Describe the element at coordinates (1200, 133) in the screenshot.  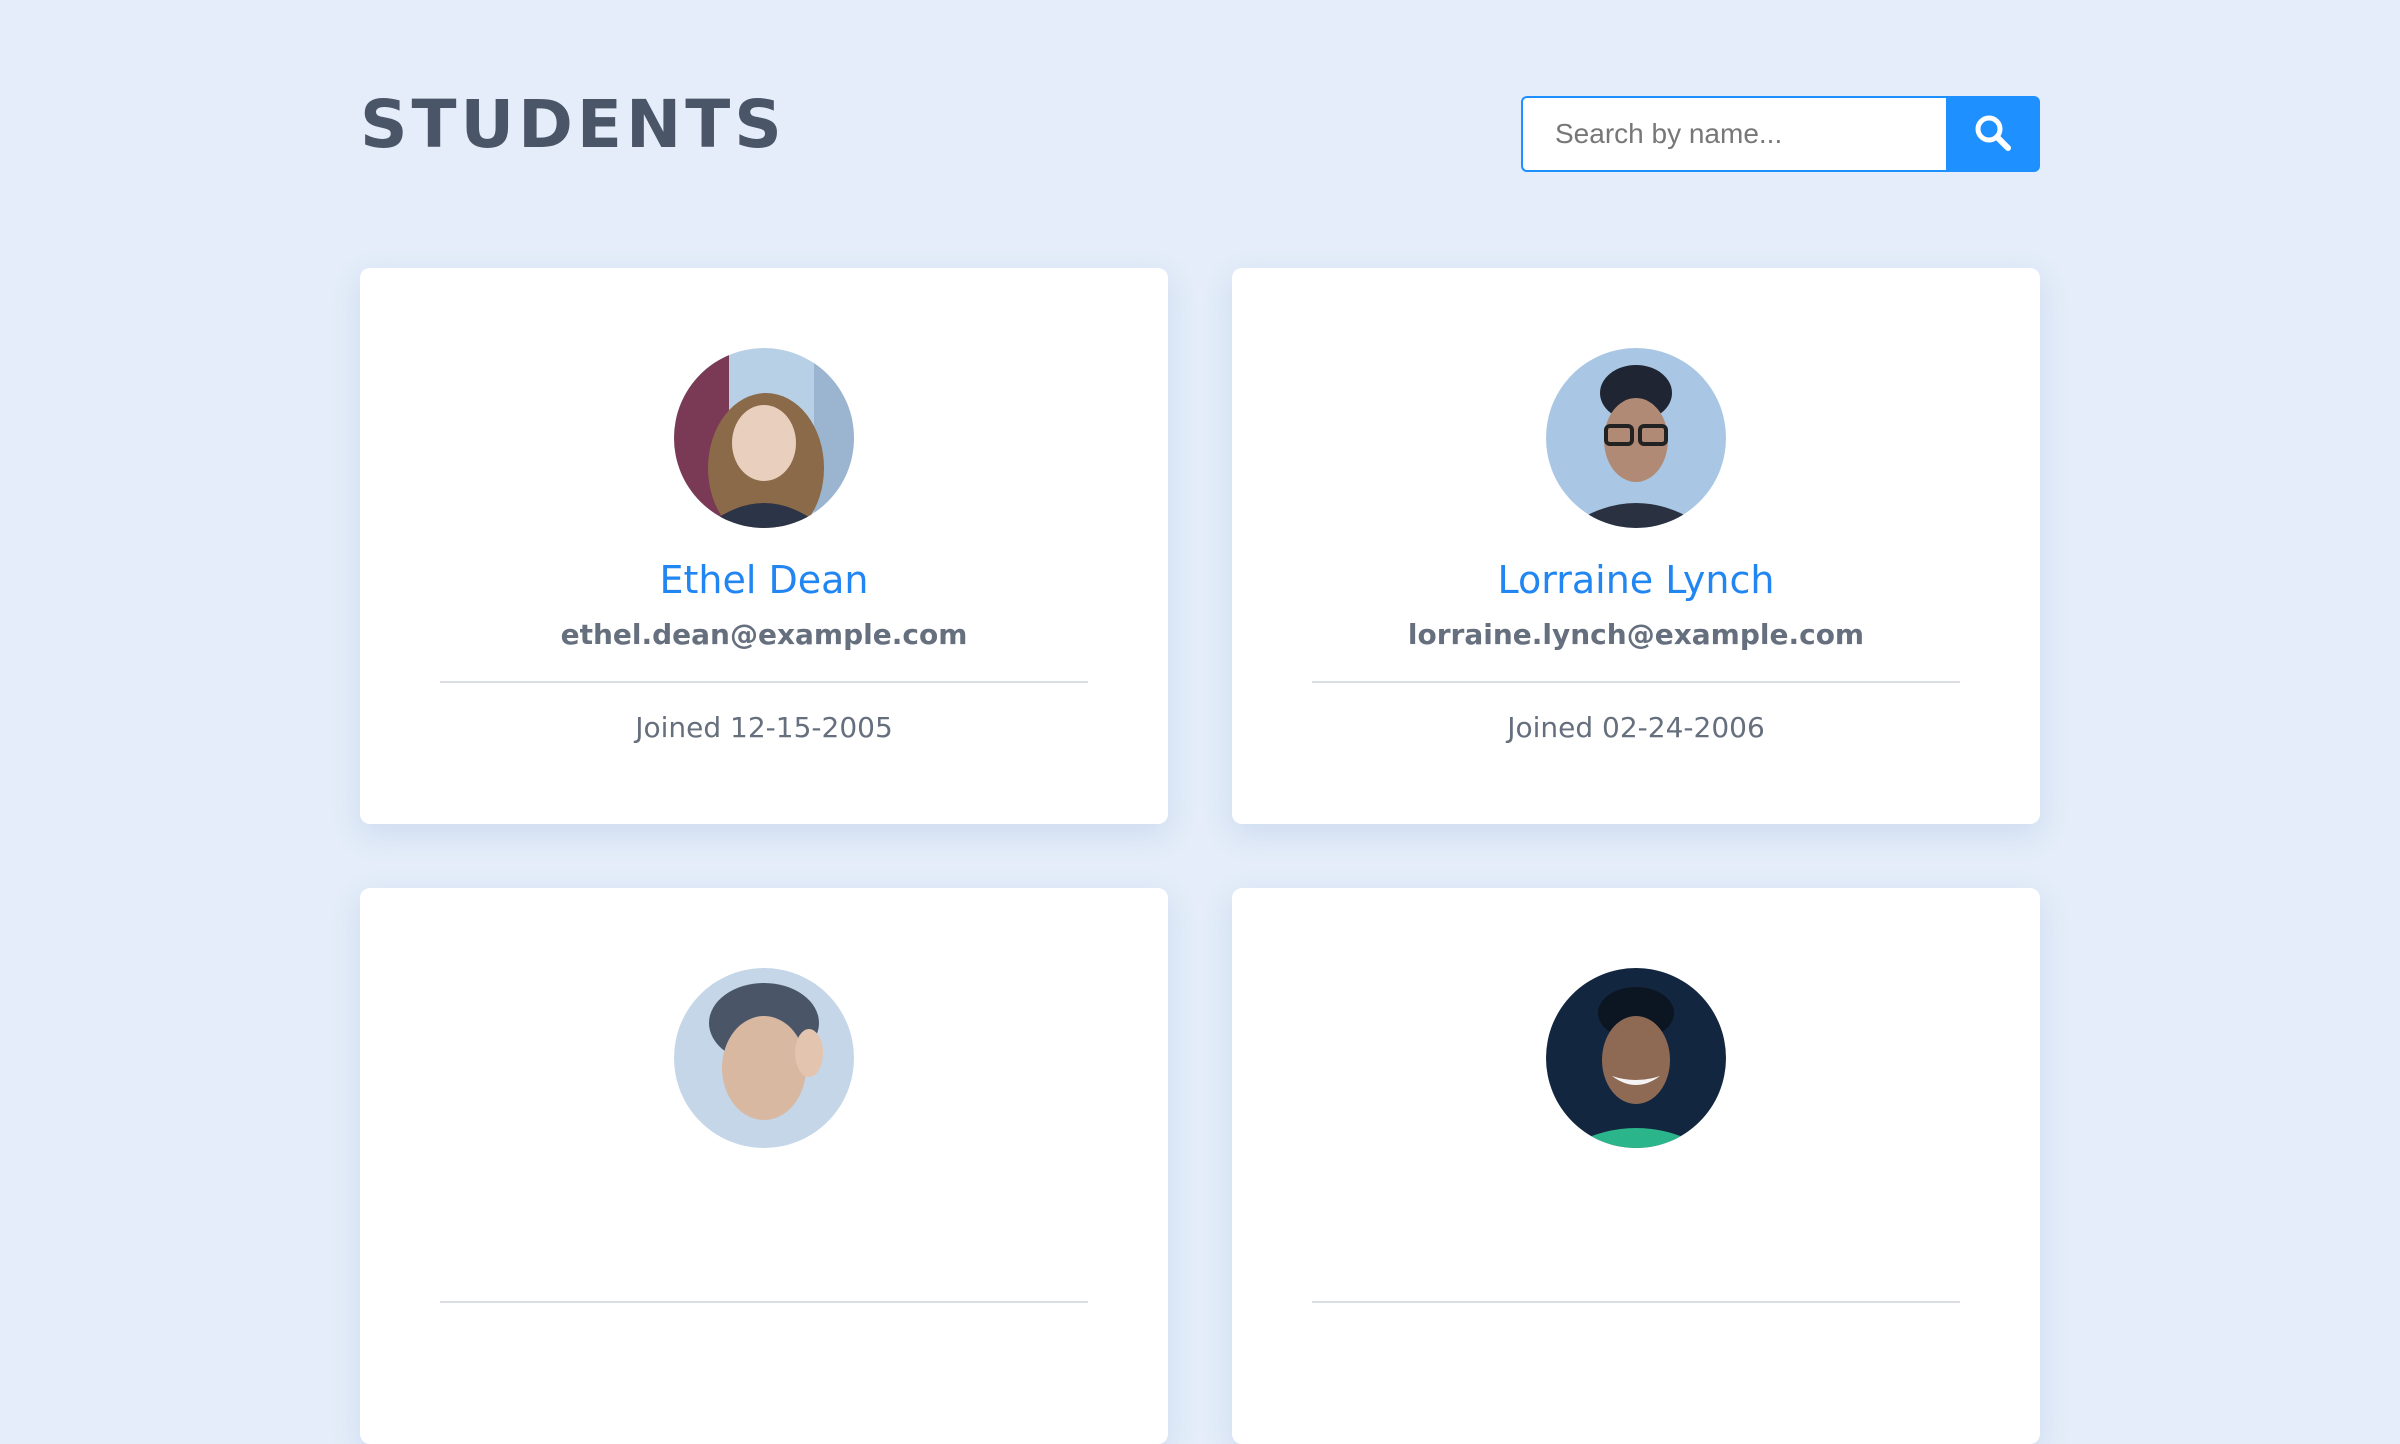
I see `page-header: STUDENTS` at that location.